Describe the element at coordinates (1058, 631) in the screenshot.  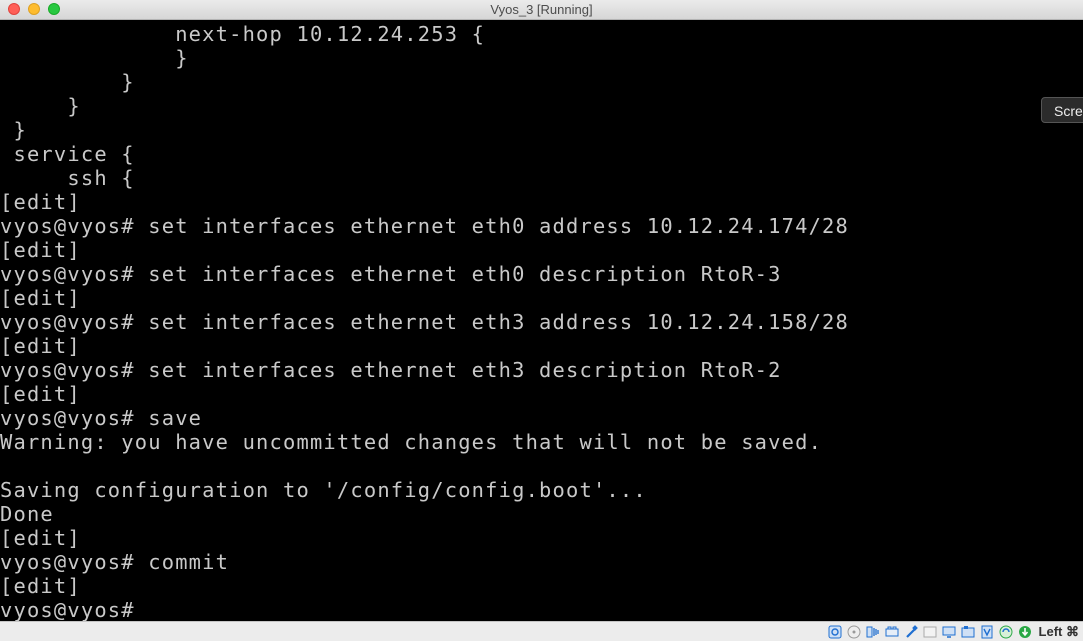
I see `host-key-label: Left ⌘` at that location.